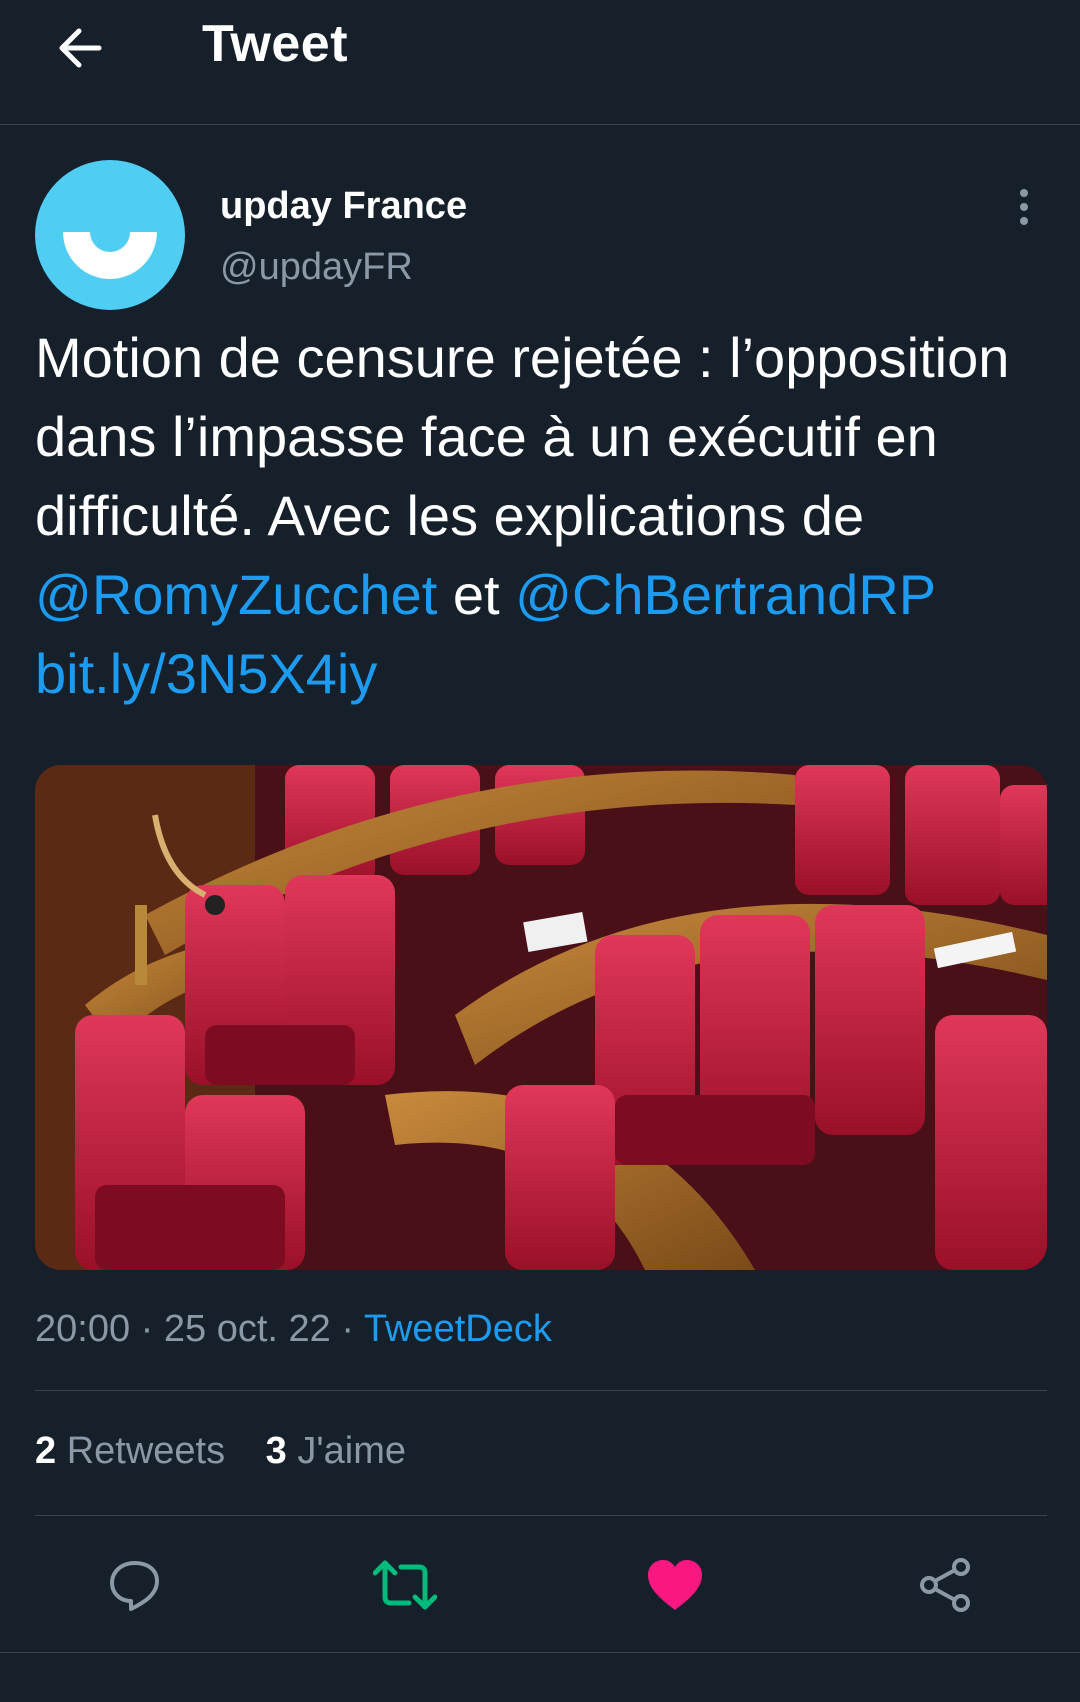 Image resolution: width=1080 pixels, height=1702 pixels. I want to click on like-icon, so click(675, 1585).